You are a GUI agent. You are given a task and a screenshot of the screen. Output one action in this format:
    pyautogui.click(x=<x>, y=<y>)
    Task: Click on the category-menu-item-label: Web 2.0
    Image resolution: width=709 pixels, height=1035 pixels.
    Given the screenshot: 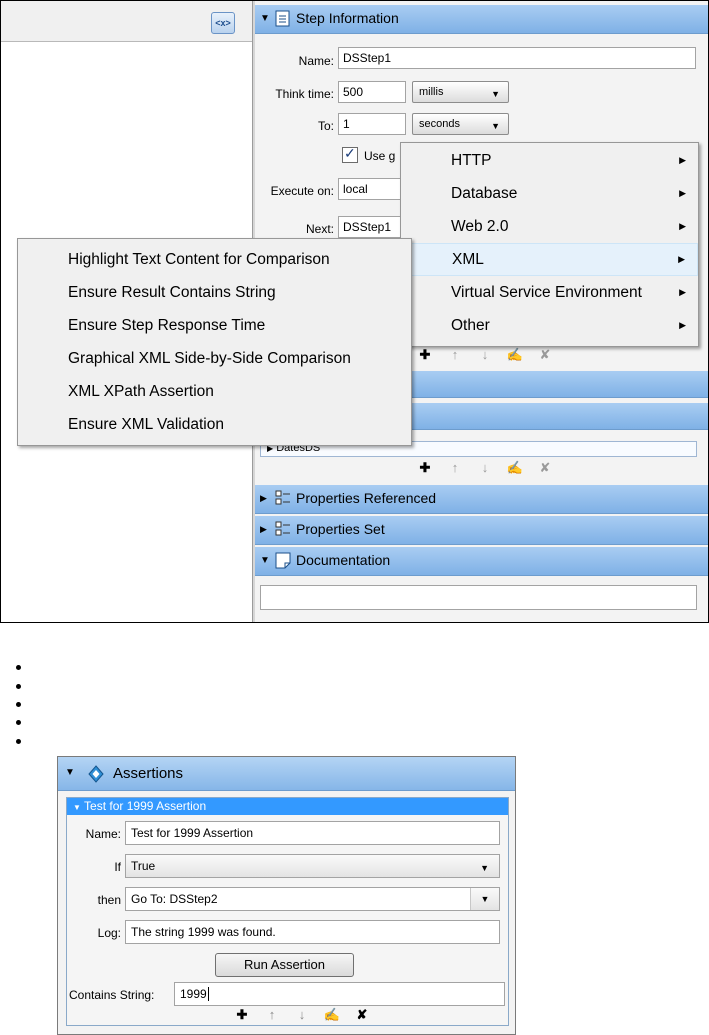 What is the action you would take?
    pyautogui.click(x=480, y=226)
    